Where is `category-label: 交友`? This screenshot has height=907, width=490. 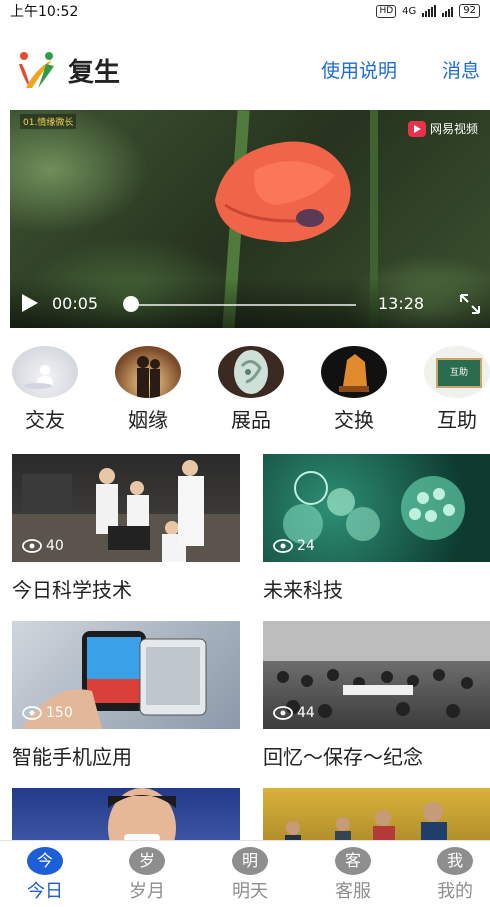 category-label: 交友 is located at coordinates (45, 420).